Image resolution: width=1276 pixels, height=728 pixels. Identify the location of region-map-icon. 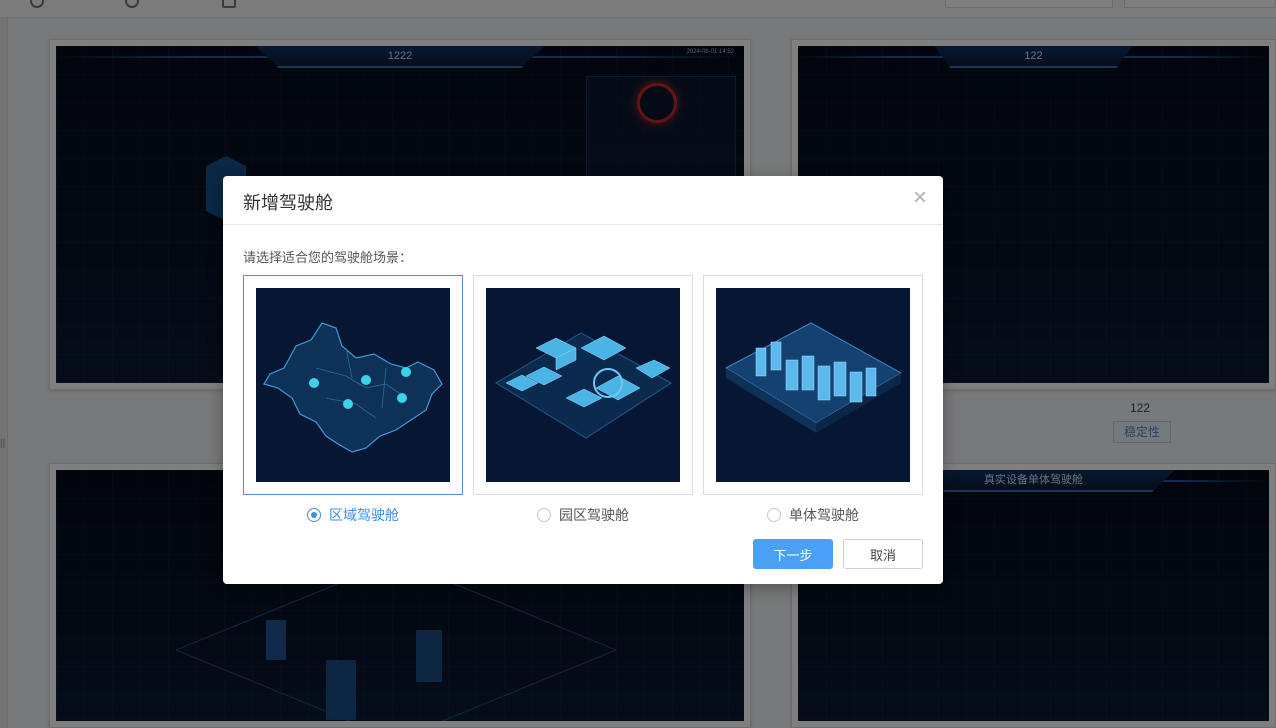
(353, 385).